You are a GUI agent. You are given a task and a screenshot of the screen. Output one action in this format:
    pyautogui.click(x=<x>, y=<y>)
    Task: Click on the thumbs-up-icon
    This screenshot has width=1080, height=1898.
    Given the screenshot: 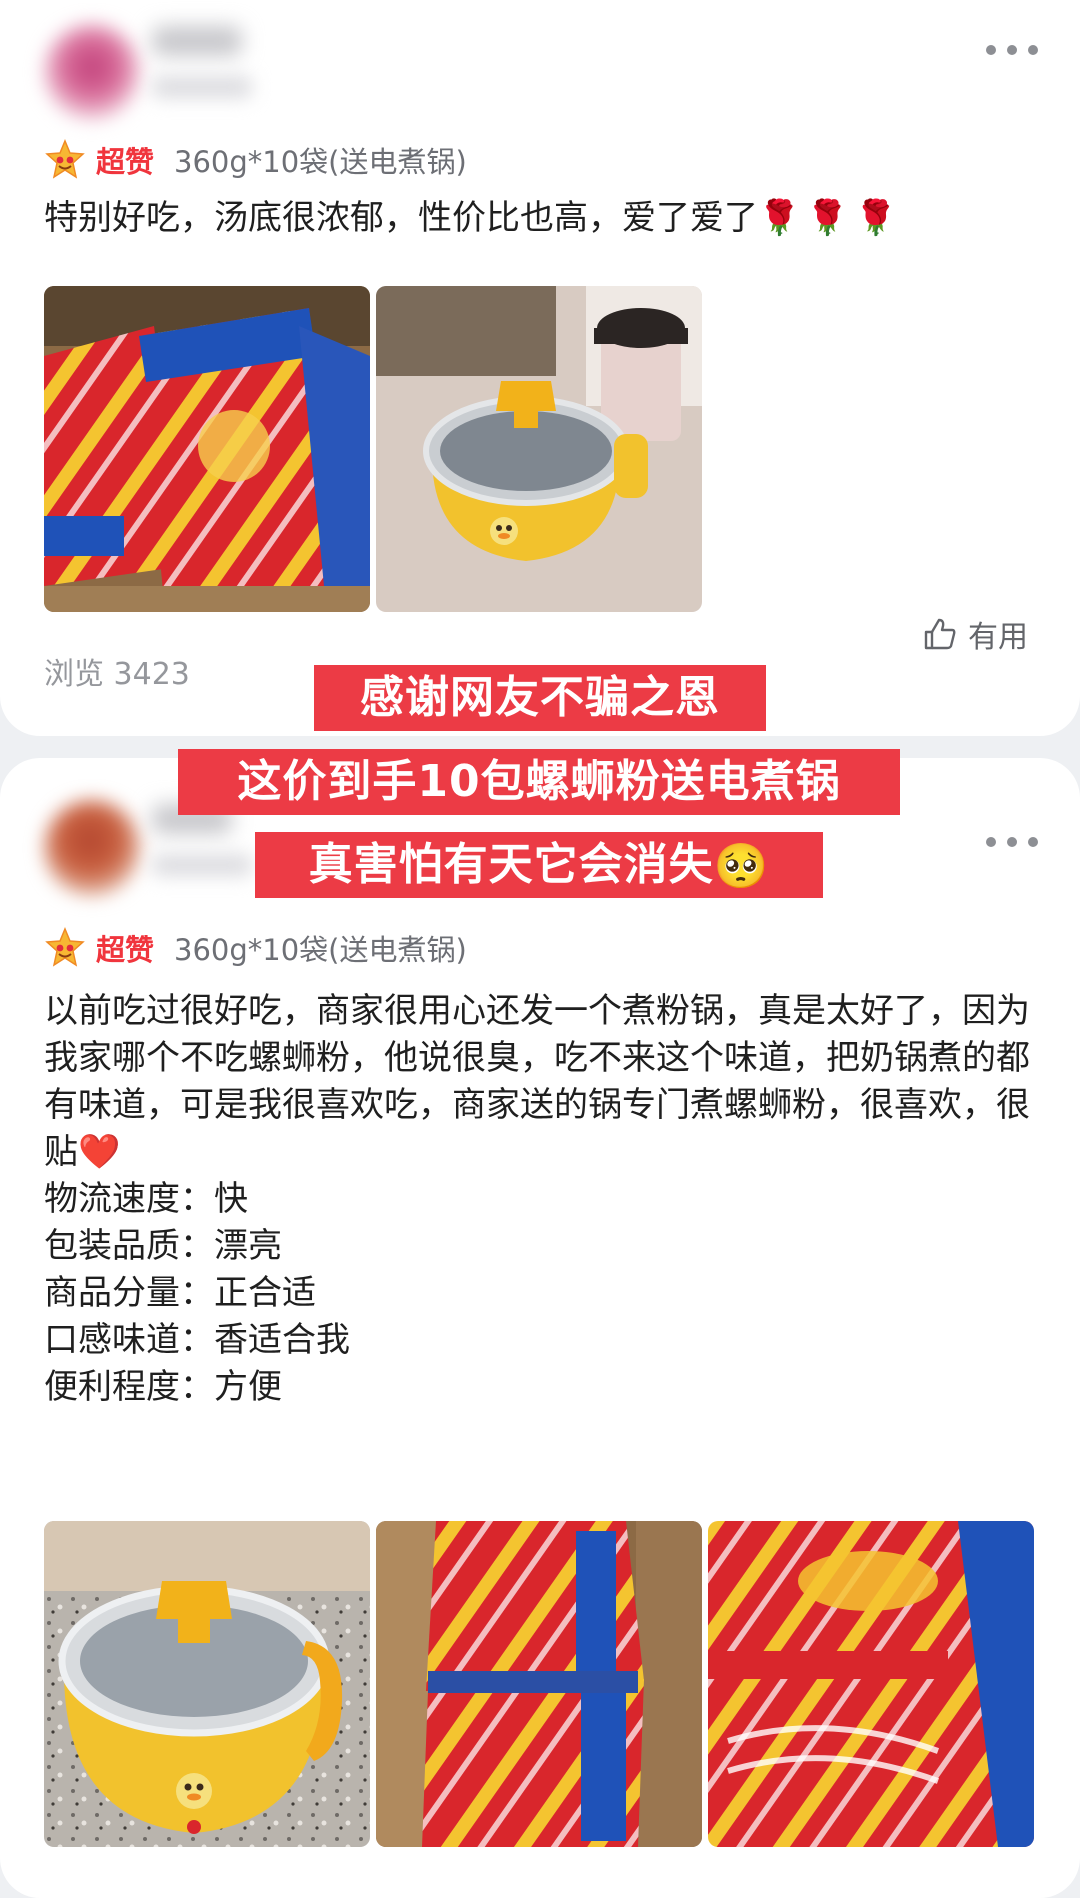 What is the action you would take?
    pyautogui.click(x=940, y=634)
    